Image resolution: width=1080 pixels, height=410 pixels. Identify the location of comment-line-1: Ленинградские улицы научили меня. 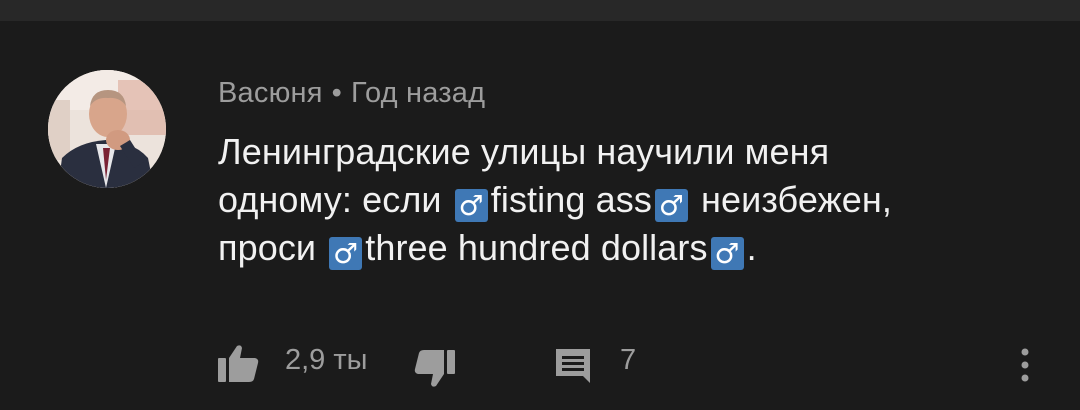
(633, 152).